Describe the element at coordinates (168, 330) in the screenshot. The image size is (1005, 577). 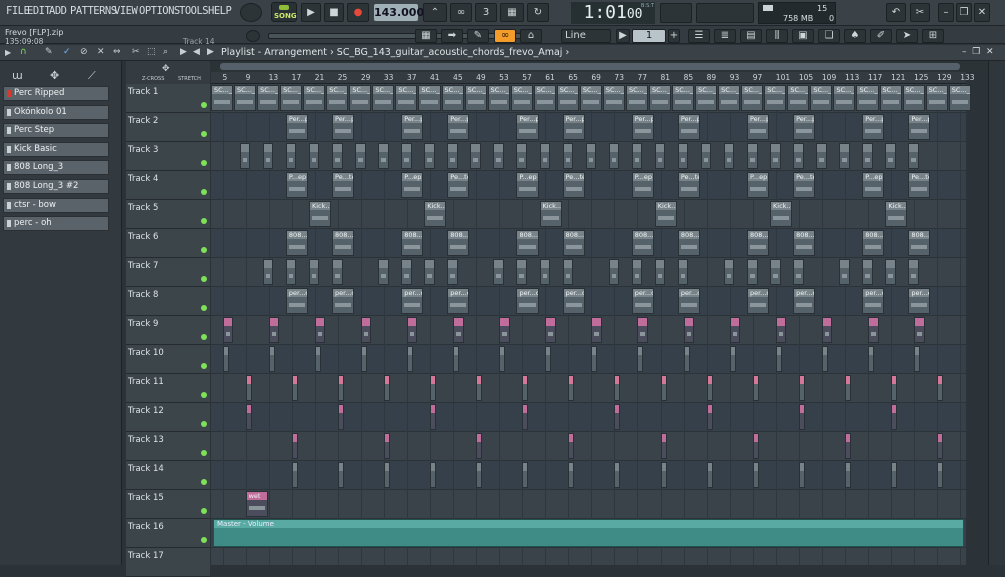
I see `track-header: Track 9` at that location.